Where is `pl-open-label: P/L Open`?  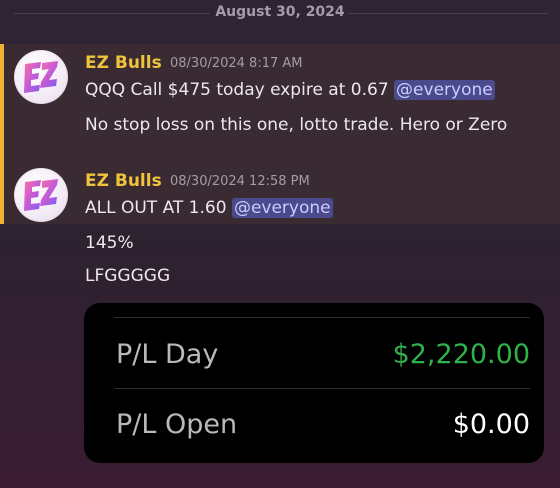
pl-open-label: P/L Open is located at coordinates (177, 424).